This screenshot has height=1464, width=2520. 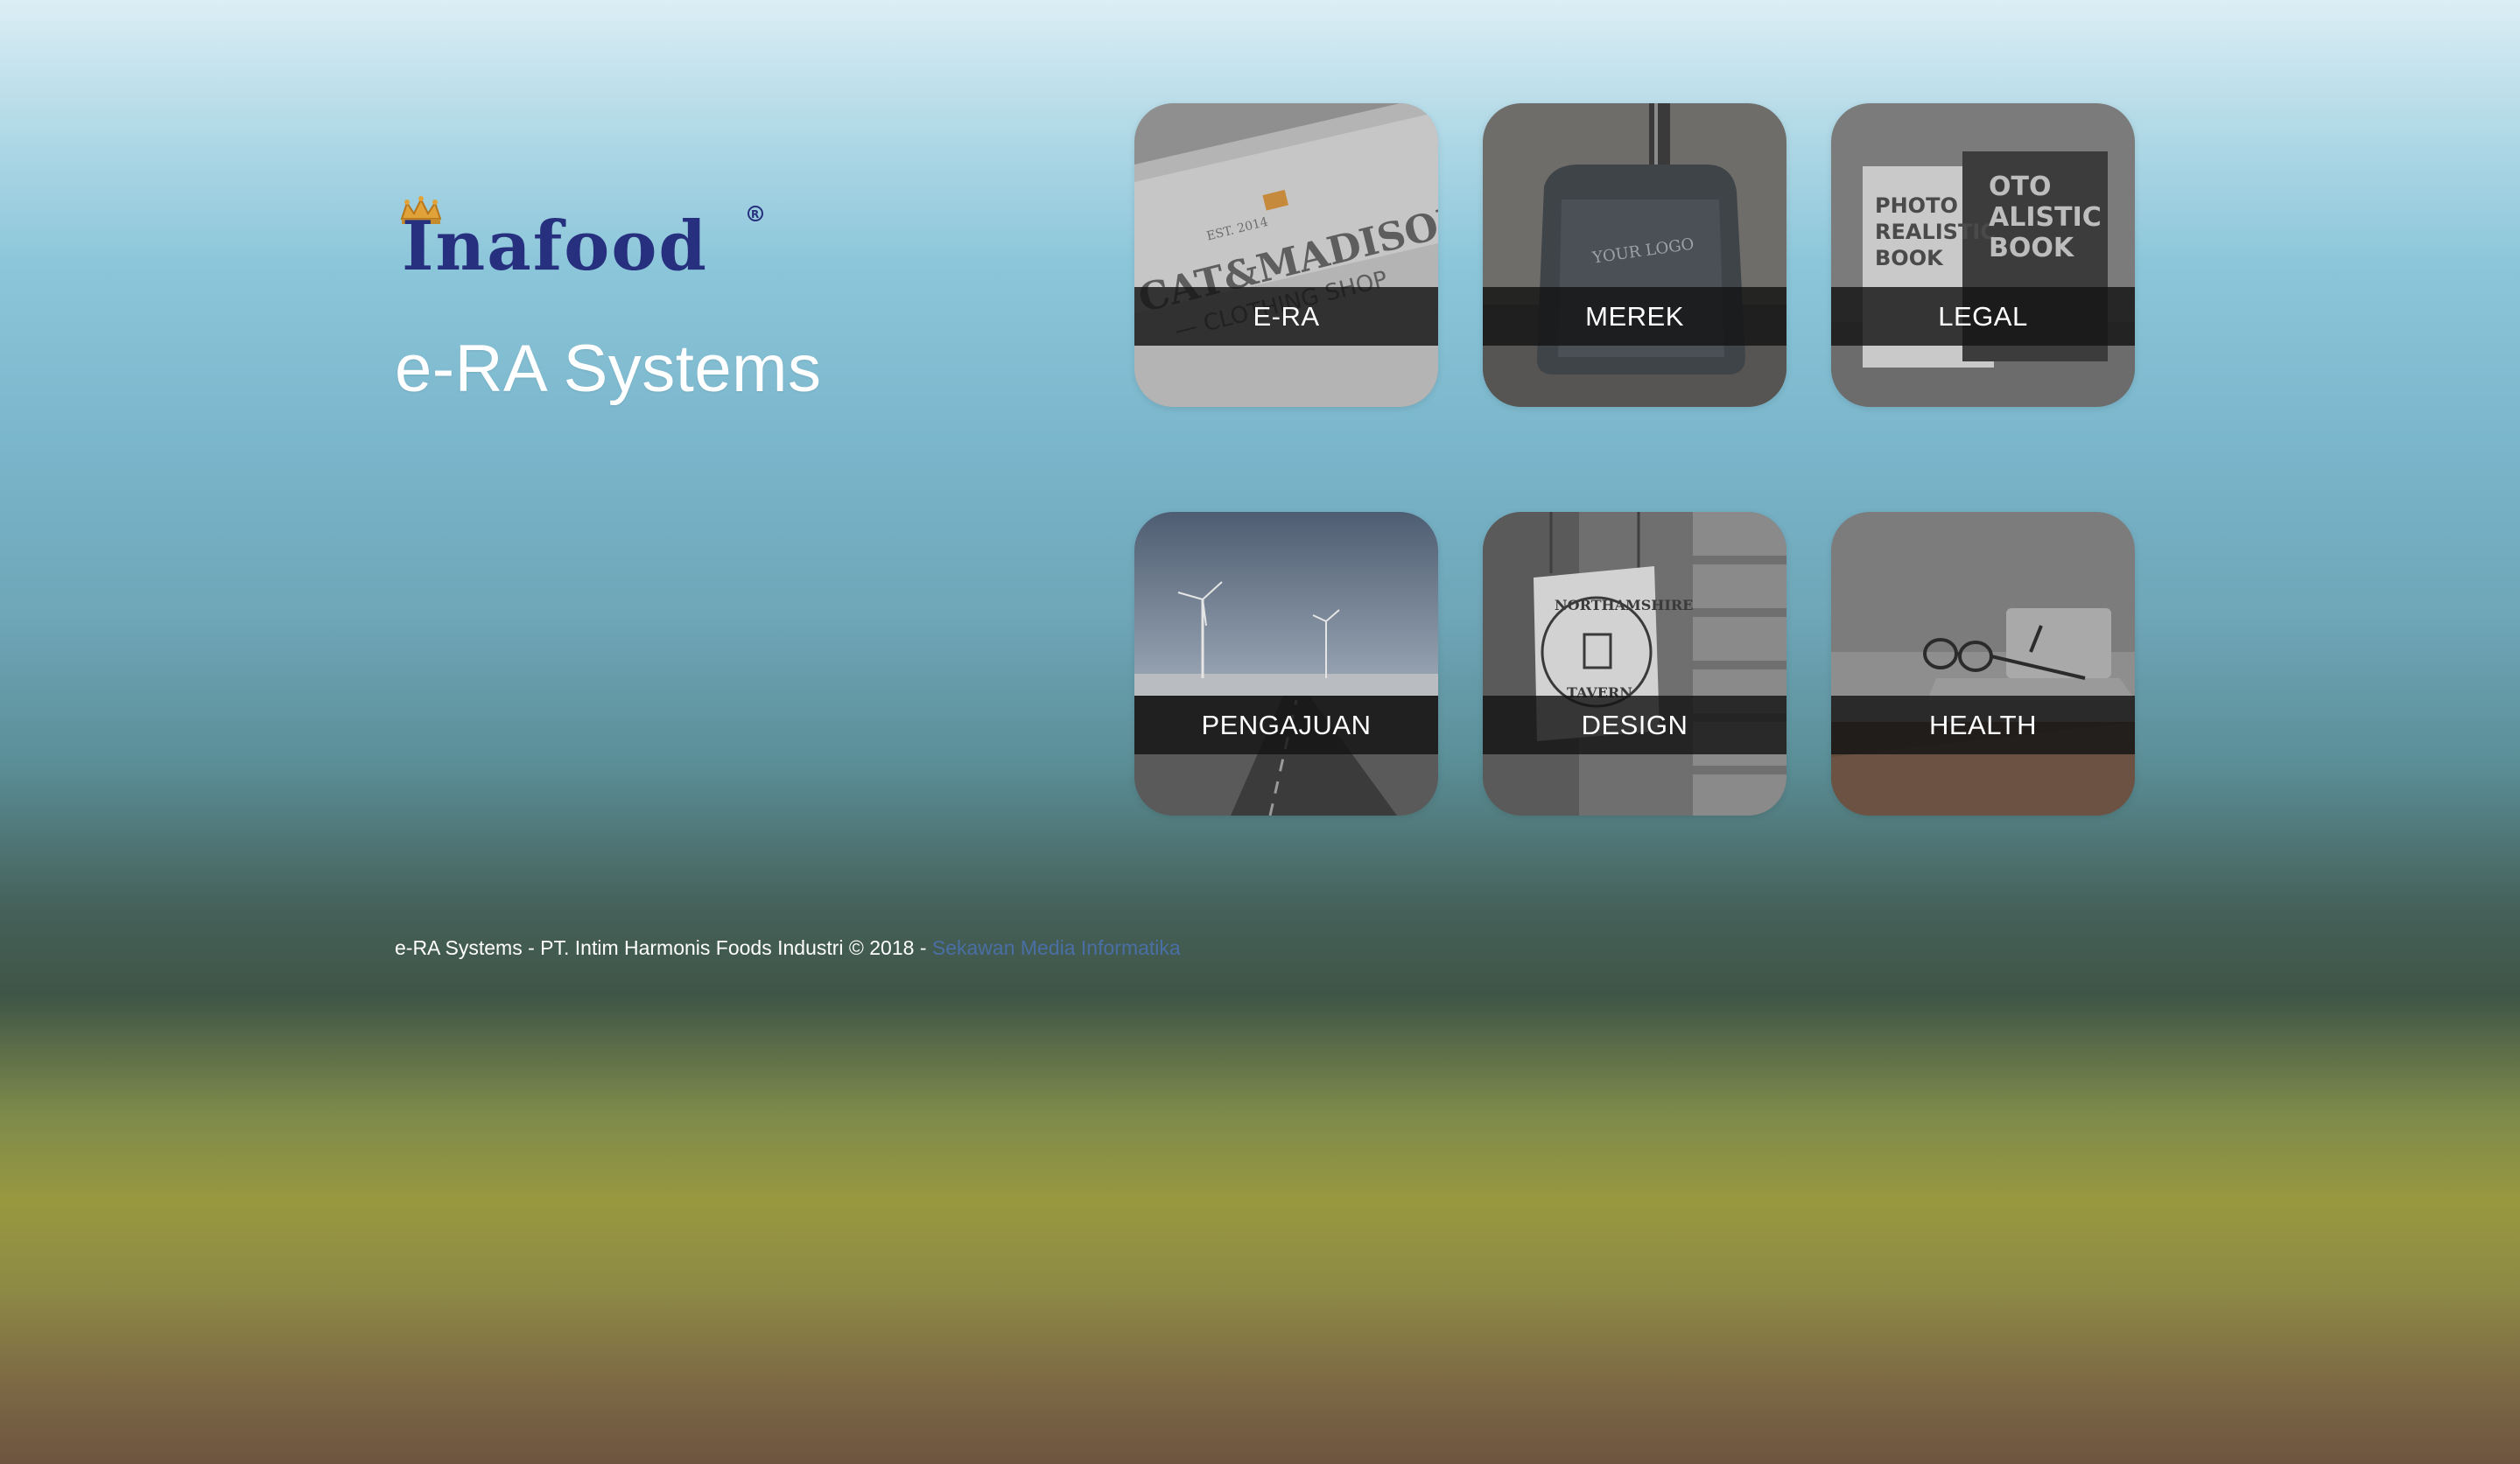 What do you see at coordinates (608, 369) in the screenshot?
I see `app-title: e-RA Systems` at bounding box center [608, 369].